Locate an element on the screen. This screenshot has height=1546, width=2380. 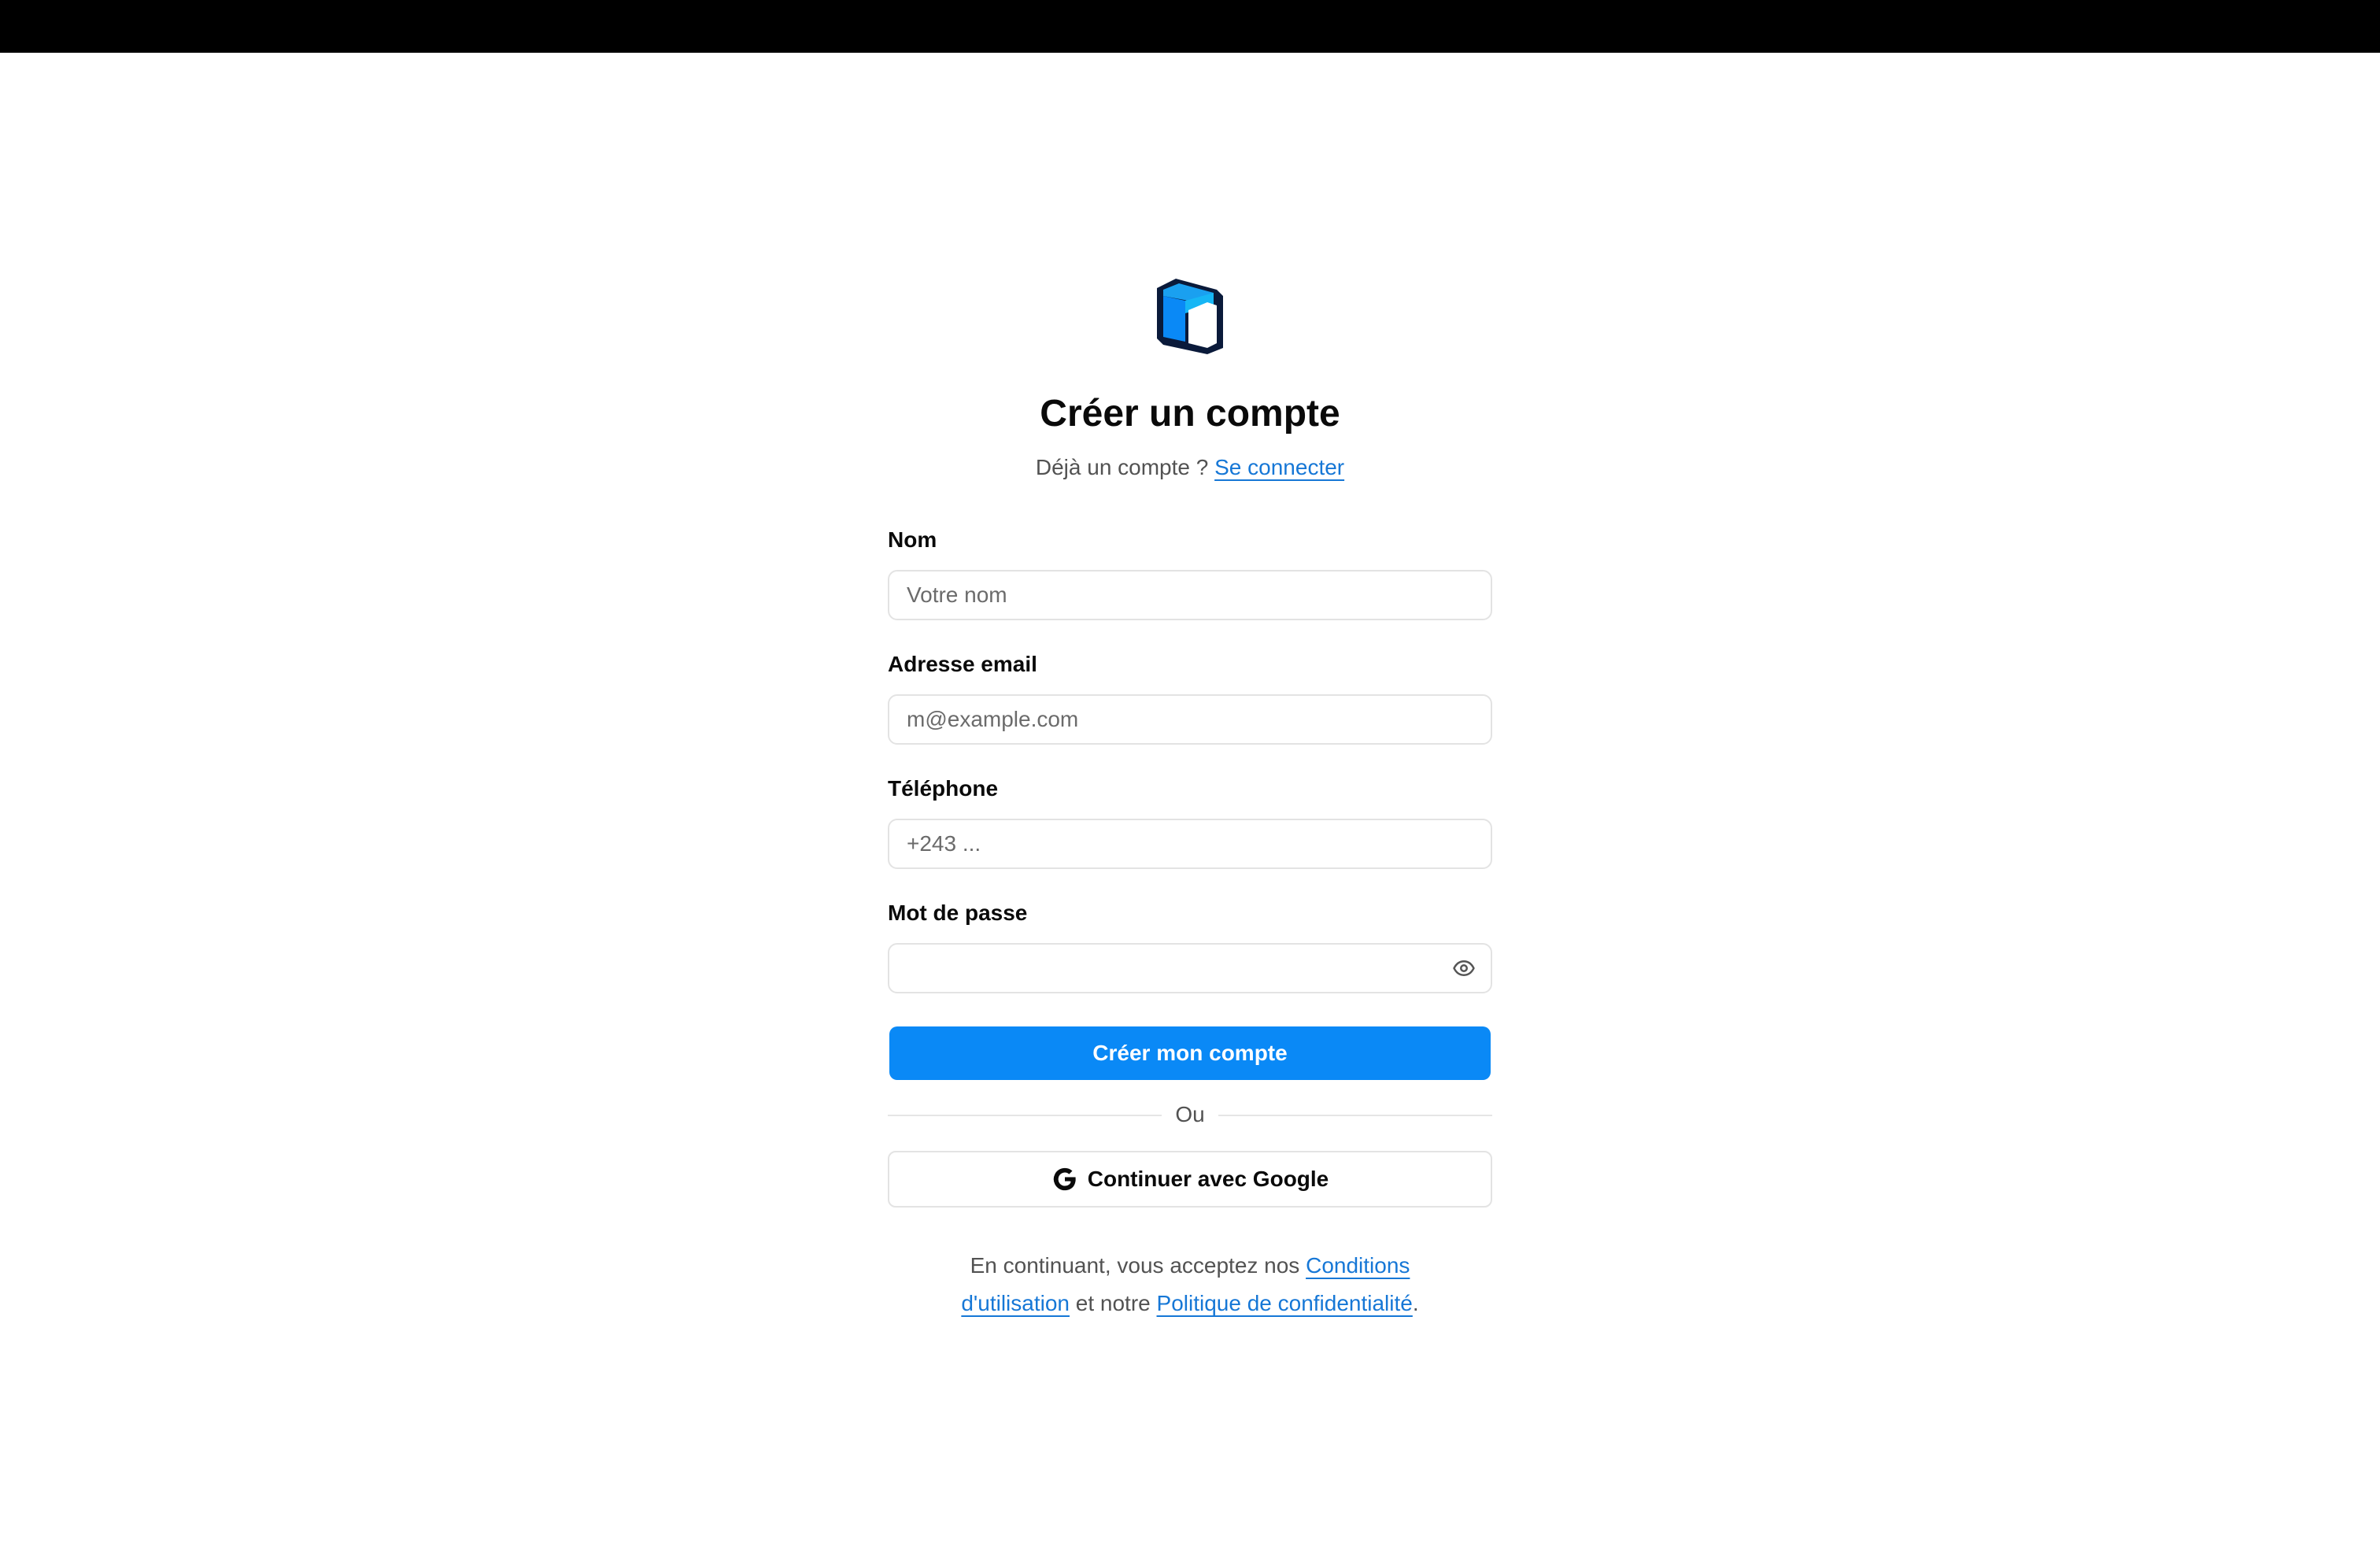
email-label: Adresse email is located at coordinates (962, 664).